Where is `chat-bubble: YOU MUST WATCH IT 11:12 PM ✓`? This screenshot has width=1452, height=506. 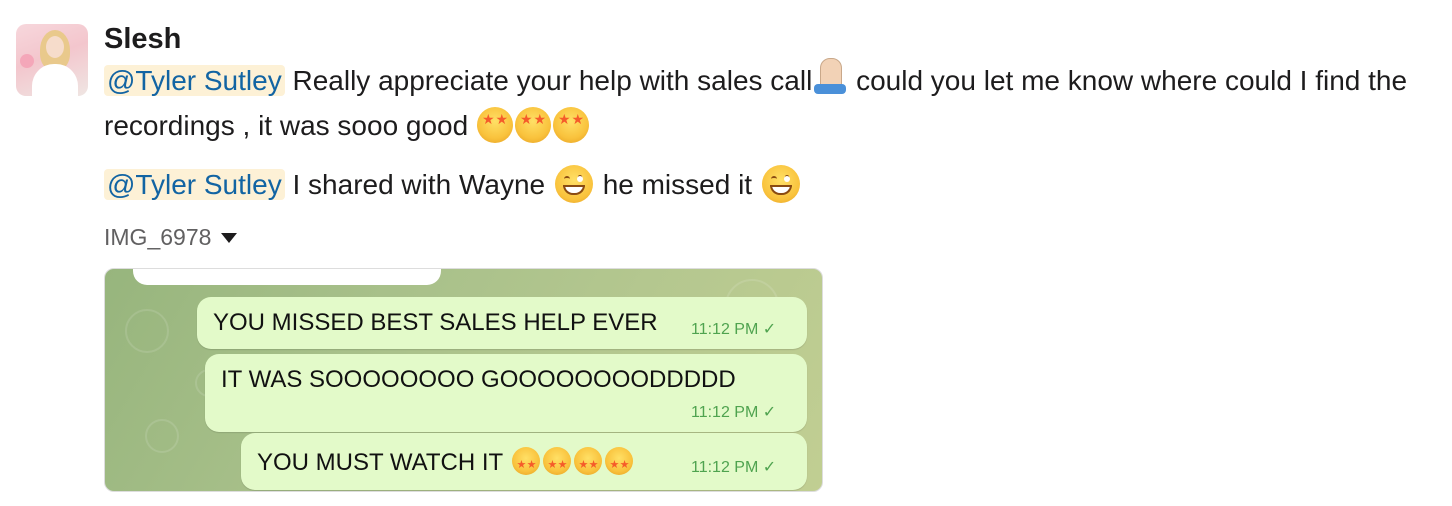 chat-bubble: YOU MUST WATCH IT 11:12 PM ✓ is located at coordinates (524, 461).